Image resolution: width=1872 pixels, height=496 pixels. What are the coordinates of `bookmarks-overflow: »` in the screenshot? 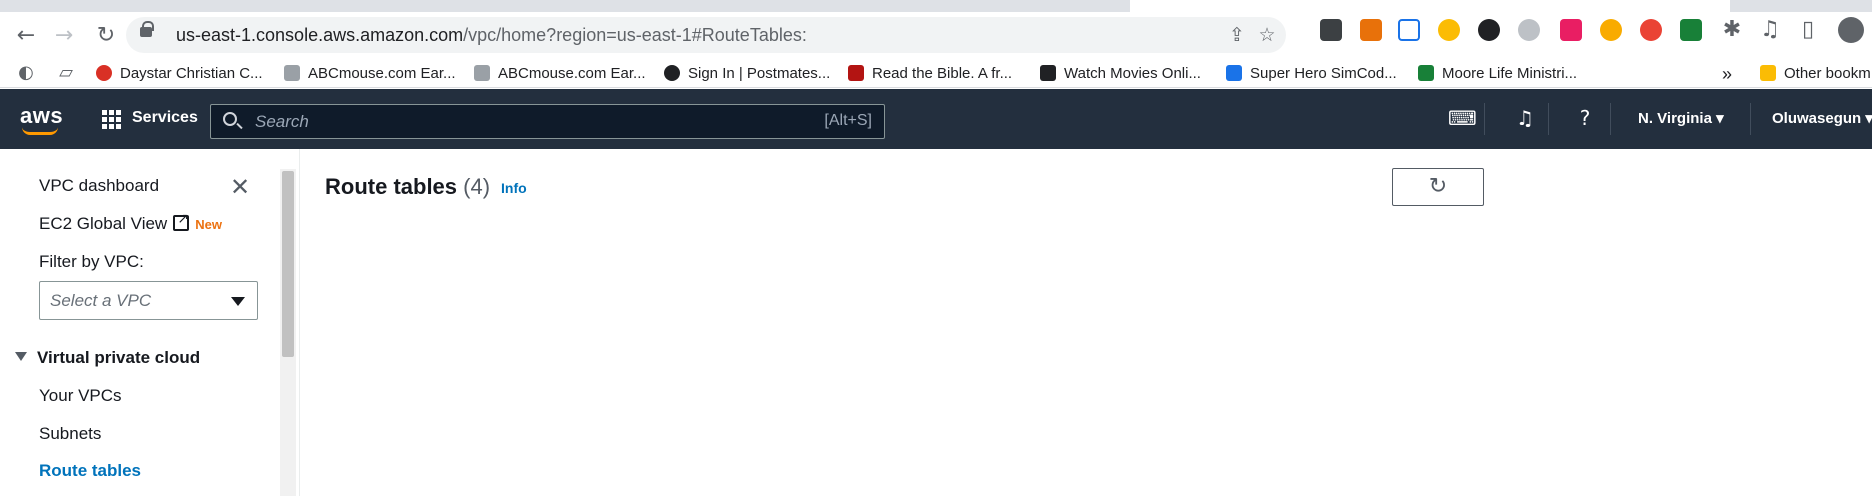 It's located at (1727, 74).